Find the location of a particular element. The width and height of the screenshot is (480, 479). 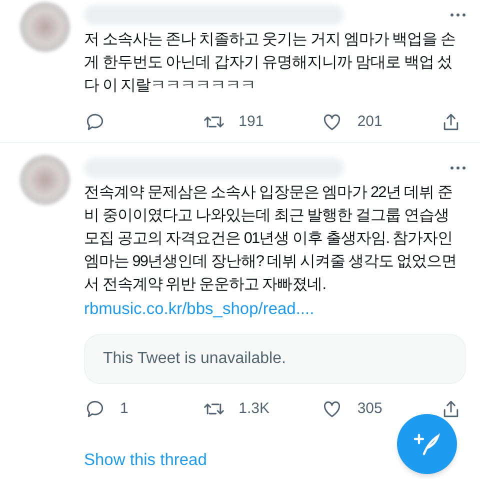

action-count: 1.3K is located at coordinates (254, 408).